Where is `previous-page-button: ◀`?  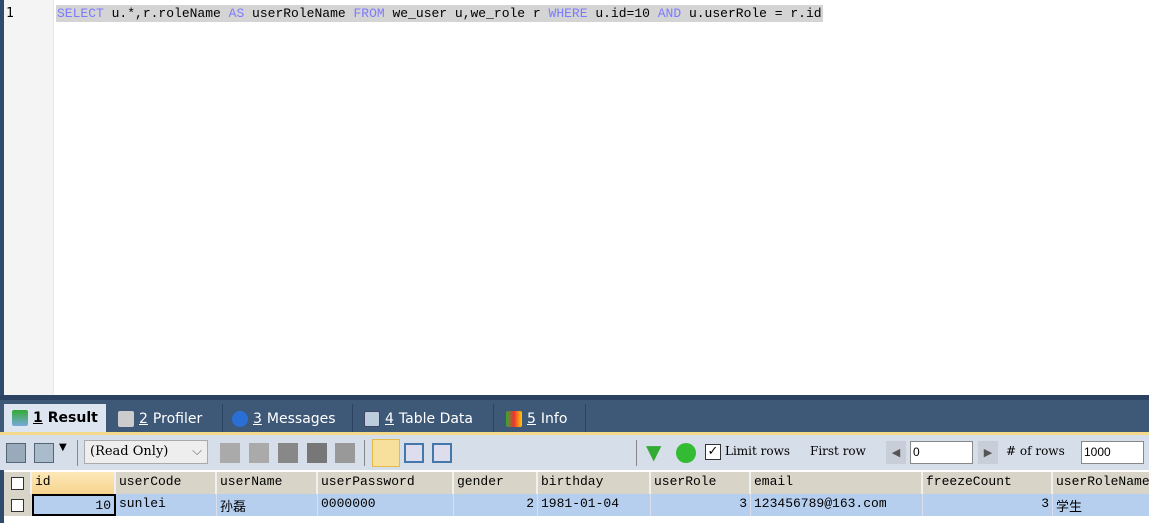 previous-page-button: ◀ is located at coordinates (896, 452).